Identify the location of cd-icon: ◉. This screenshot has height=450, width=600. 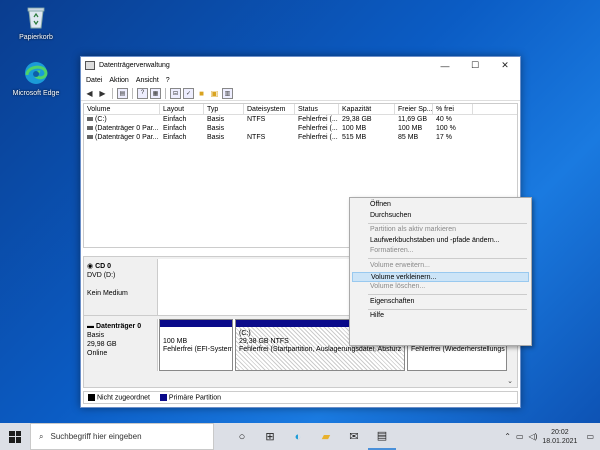
(91, 266).